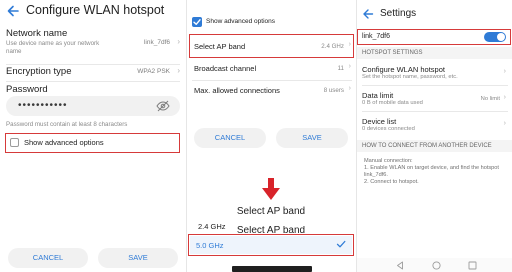 Image resolution: width=512 pixels, height=272 pixels. I want to click on hotspot-toggle, so click(495, 37).